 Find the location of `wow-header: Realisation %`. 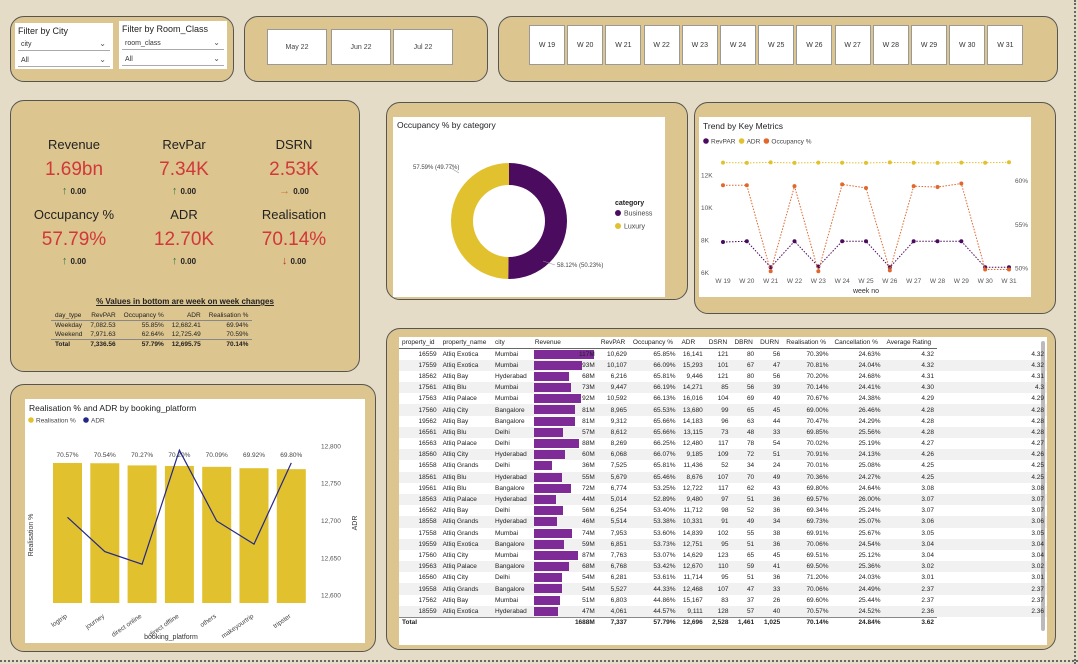

wow-header: Realisation % is located at coordinates (228, 316).